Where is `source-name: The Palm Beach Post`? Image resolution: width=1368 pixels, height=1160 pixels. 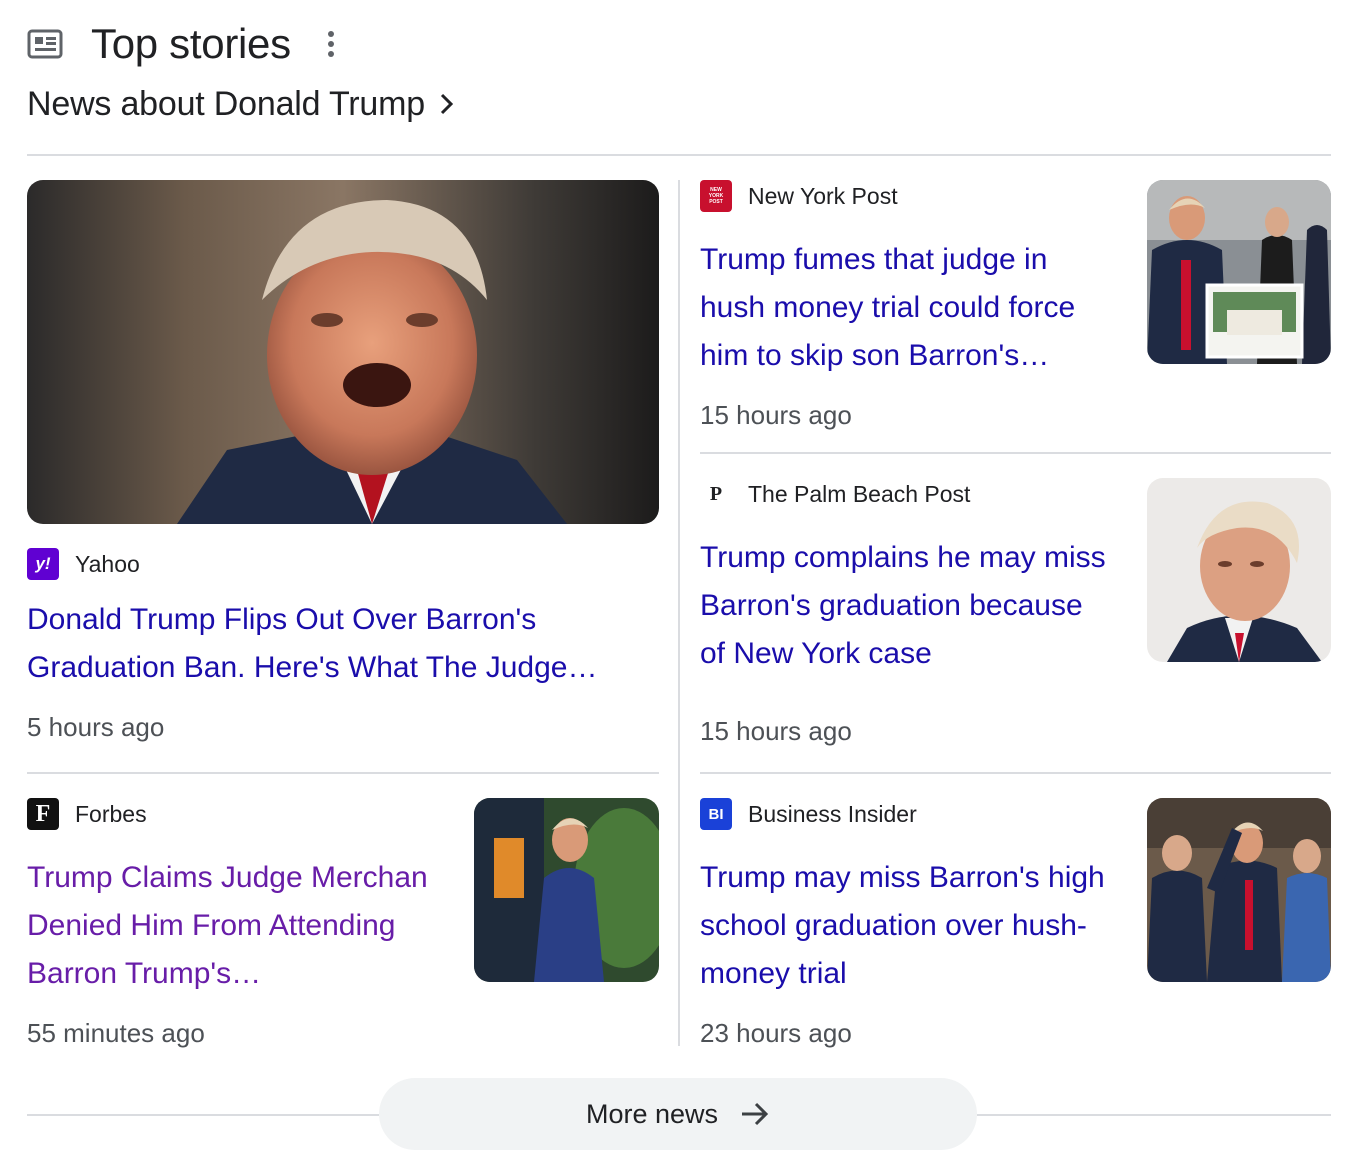
source-name: The Palm Beach Post is located at coordinates (859, 493).